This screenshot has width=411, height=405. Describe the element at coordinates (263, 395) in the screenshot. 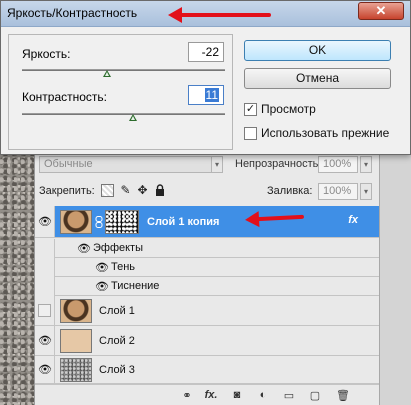

I see `adjustment-layer-icon: ◐` at that location.